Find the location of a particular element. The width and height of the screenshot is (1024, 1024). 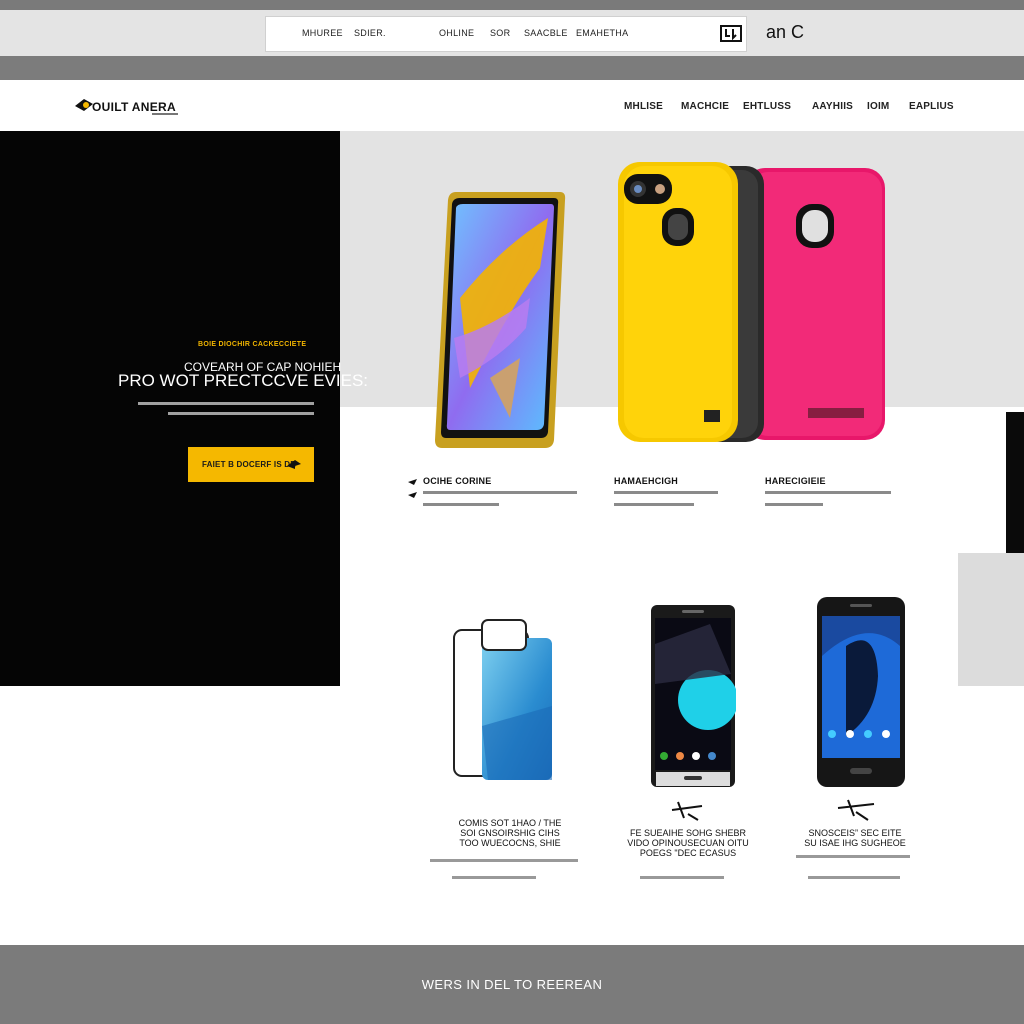

phone-white-image is located at coordinates (693, 696).